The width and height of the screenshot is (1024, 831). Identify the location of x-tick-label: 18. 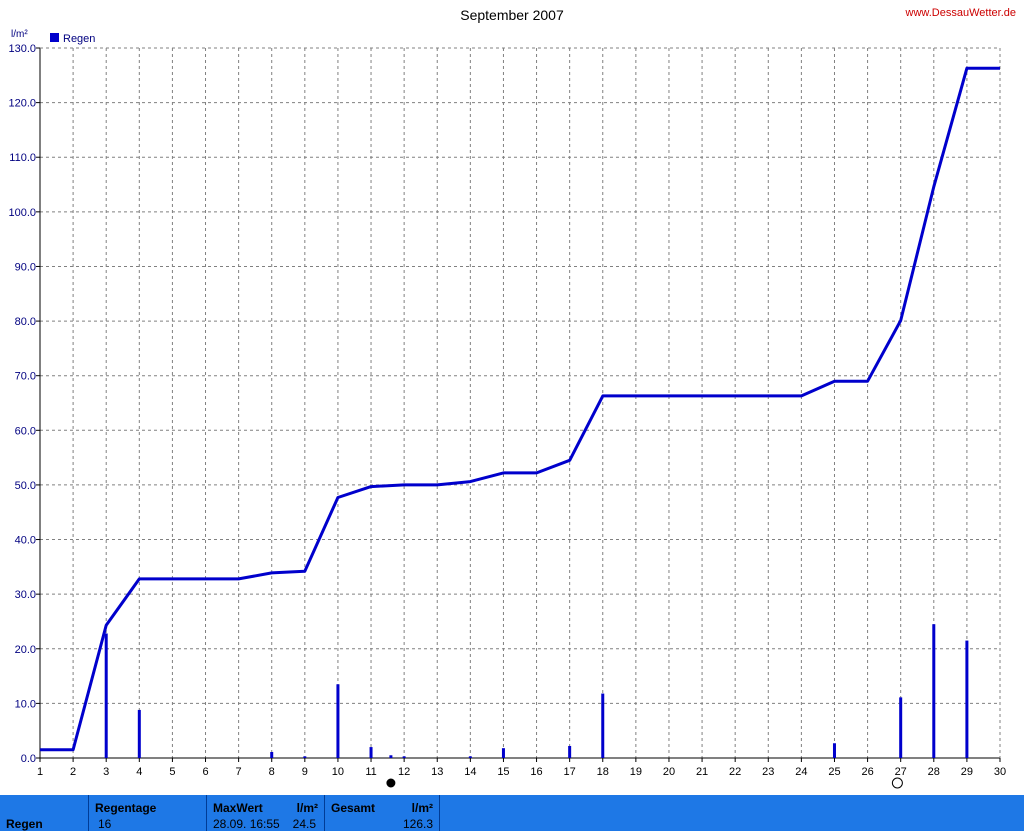
(603, 772).